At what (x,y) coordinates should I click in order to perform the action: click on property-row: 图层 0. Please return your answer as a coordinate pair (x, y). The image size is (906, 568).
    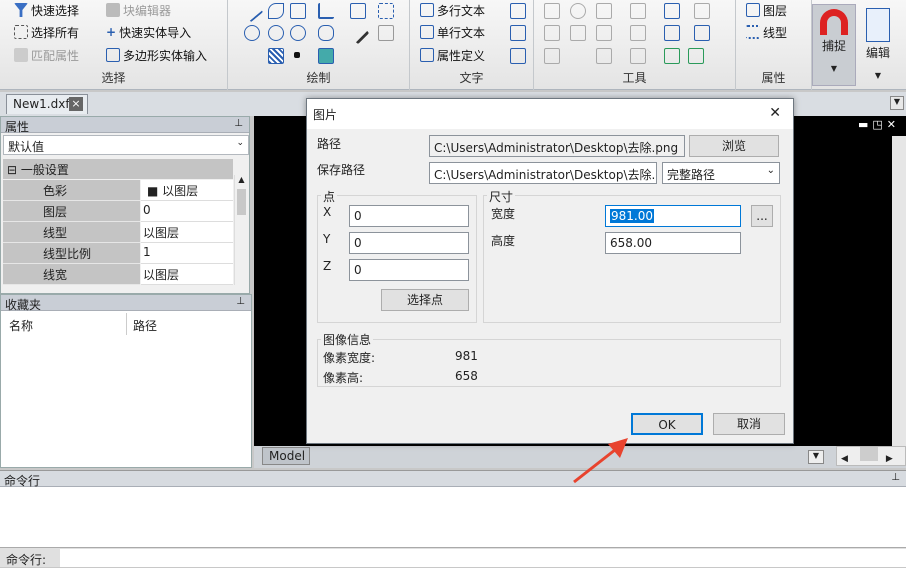
    Looking at the image, I should click on (118, 211).